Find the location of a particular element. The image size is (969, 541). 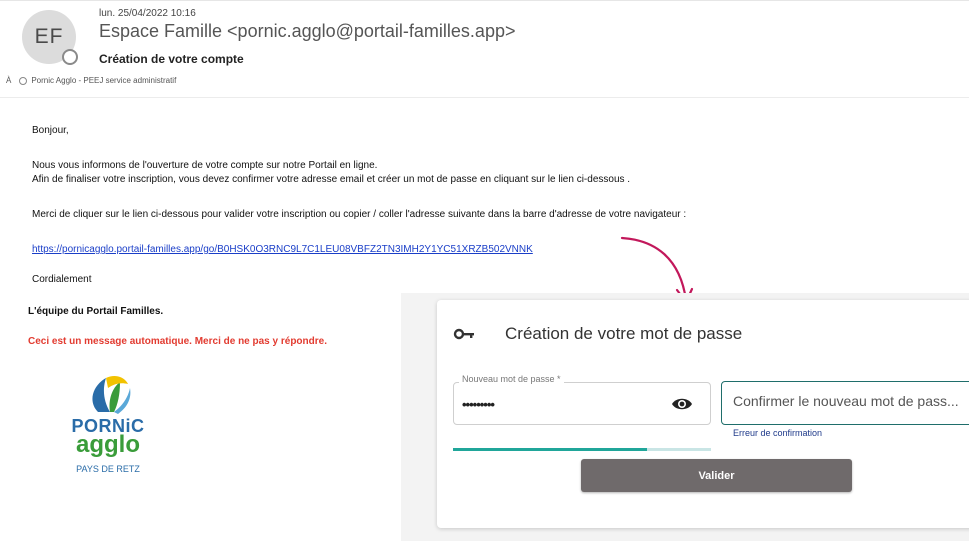

confirm-error-message: Erreur de confirmation is located at coordinates (778, 433).